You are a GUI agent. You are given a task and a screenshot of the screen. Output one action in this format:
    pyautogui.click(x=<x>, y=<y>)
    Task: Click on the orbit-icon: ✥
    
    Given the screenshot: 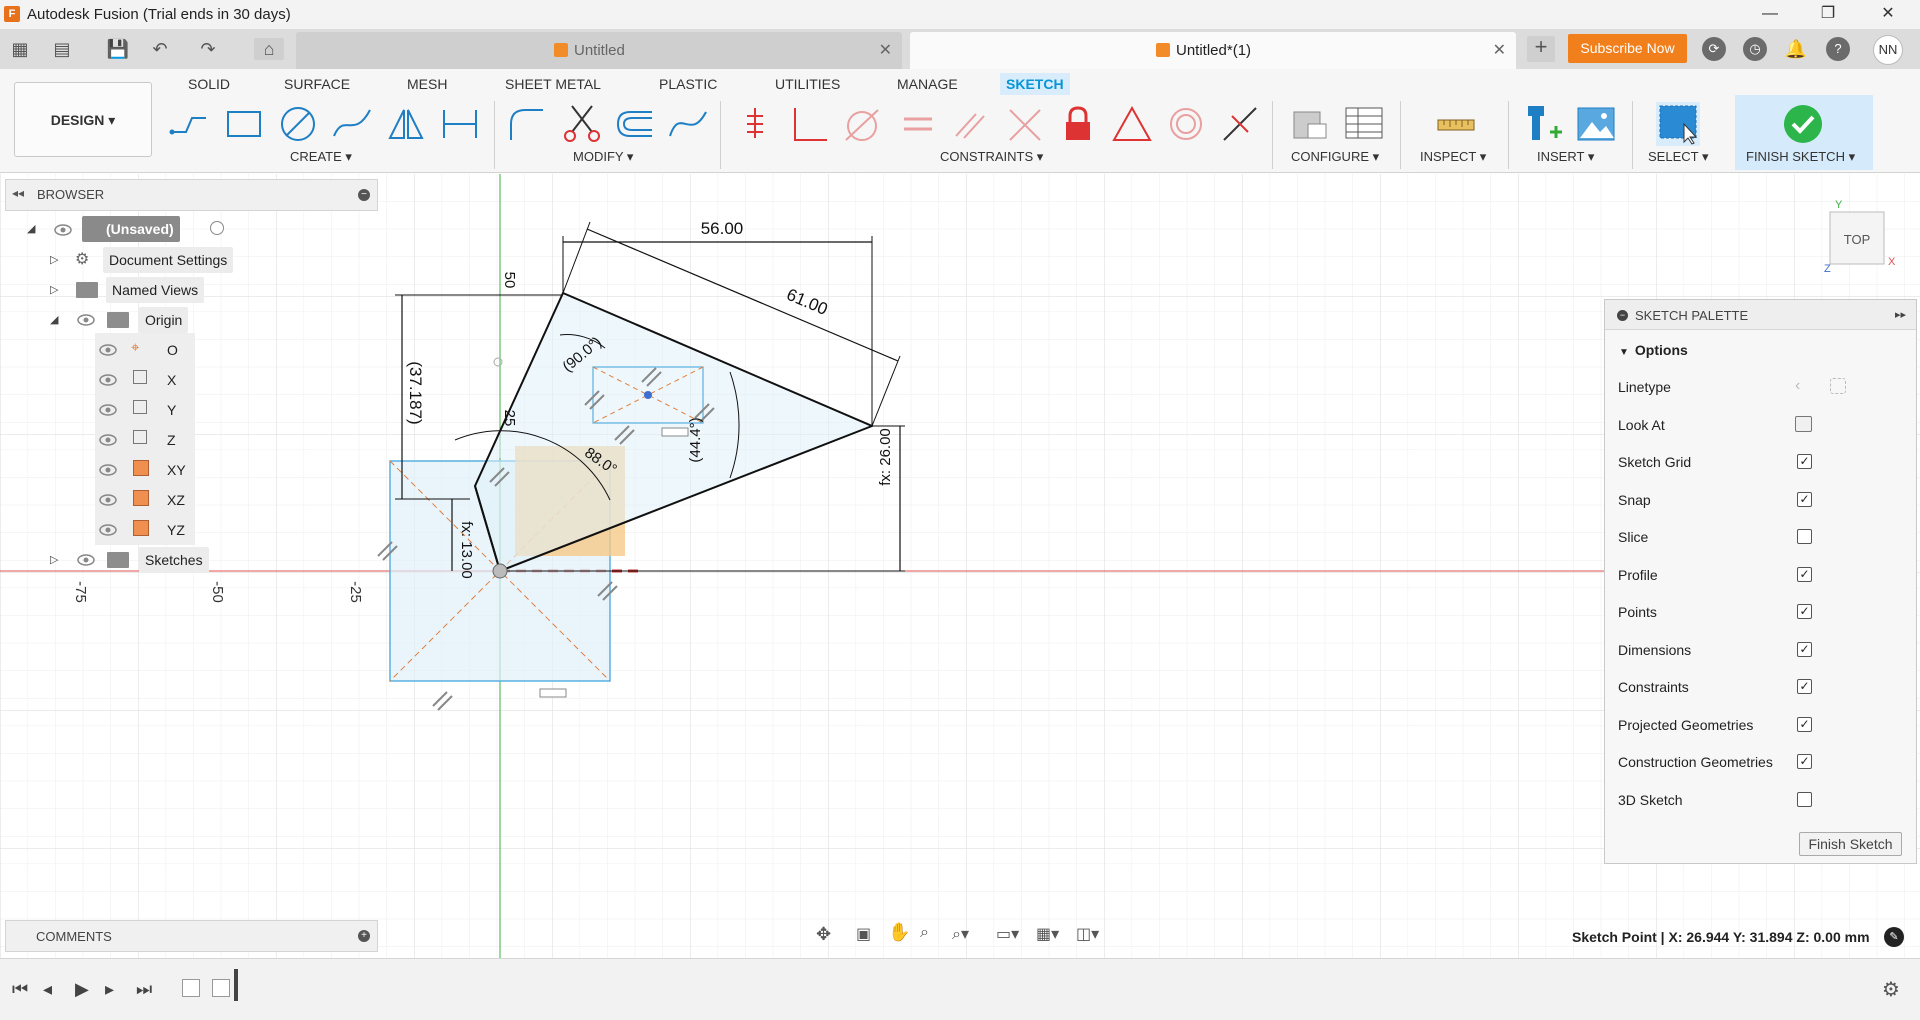 What is the action you would take?
    pyautogui.click(x=823, y=934)
    